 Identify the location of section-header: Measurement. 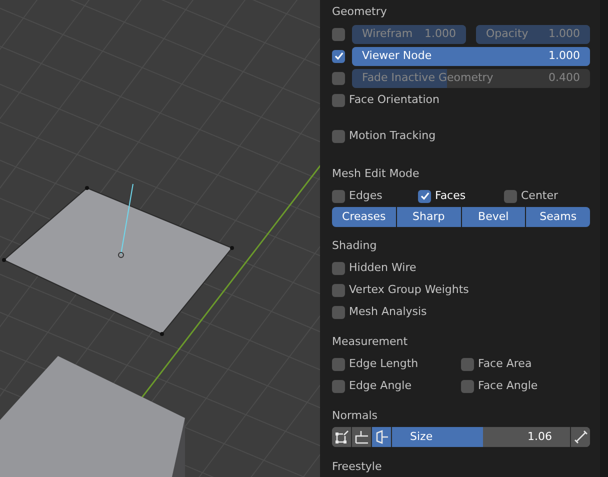
(370, 342).